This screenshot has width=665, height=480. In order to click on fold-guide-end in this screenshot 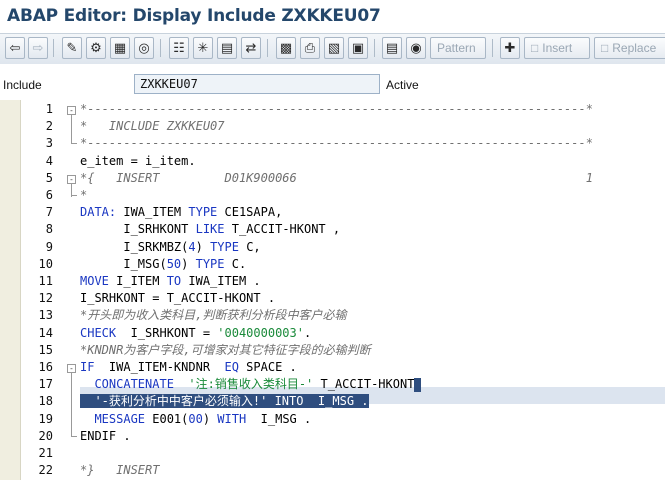, I will do `click(74, 144)`.